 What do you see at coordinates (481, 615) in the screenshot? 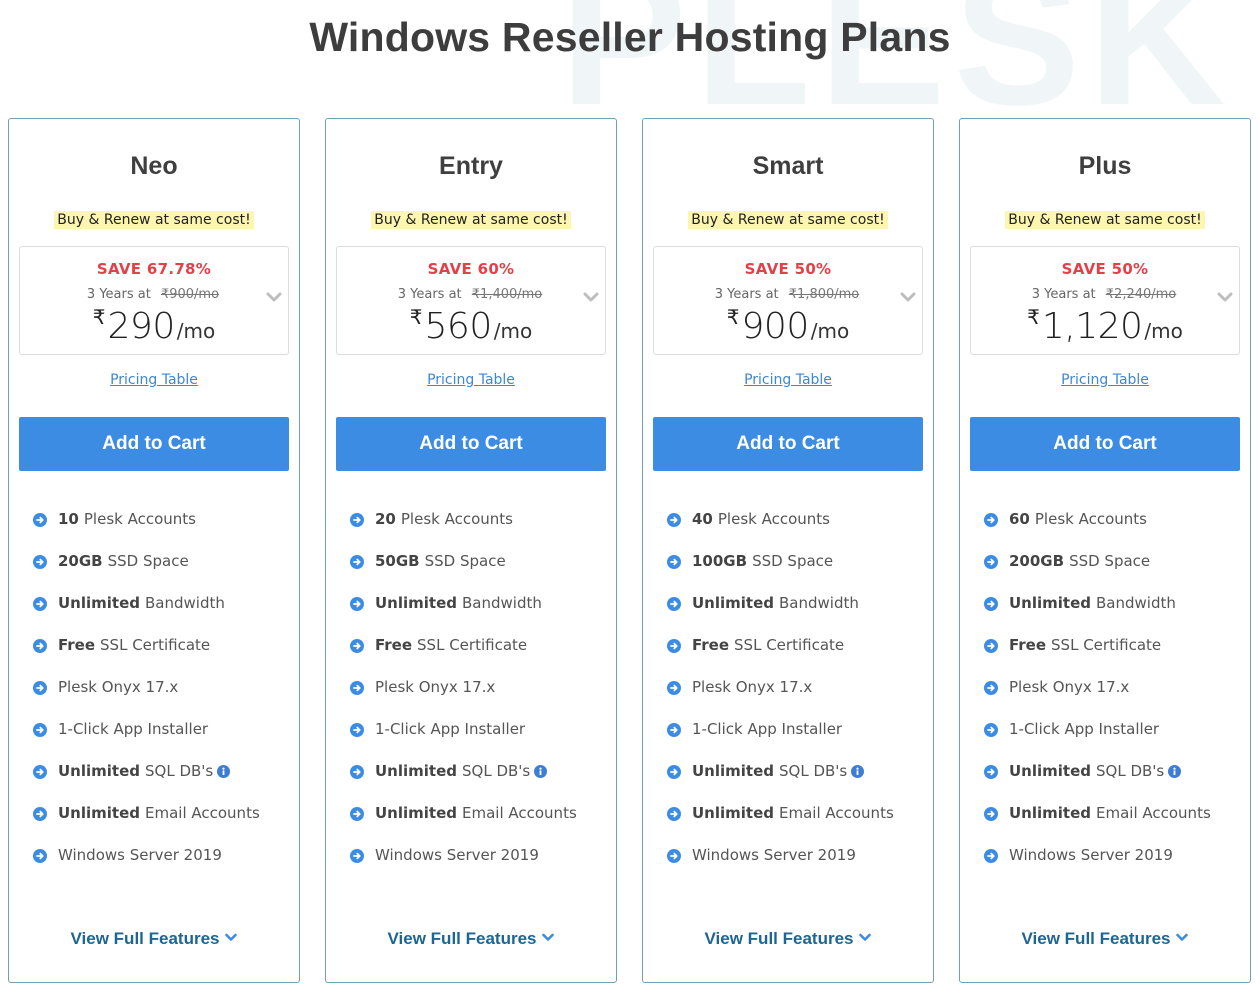
I see `feature-item: Unlimited Bandwidth` at bounding box center [481, 615].